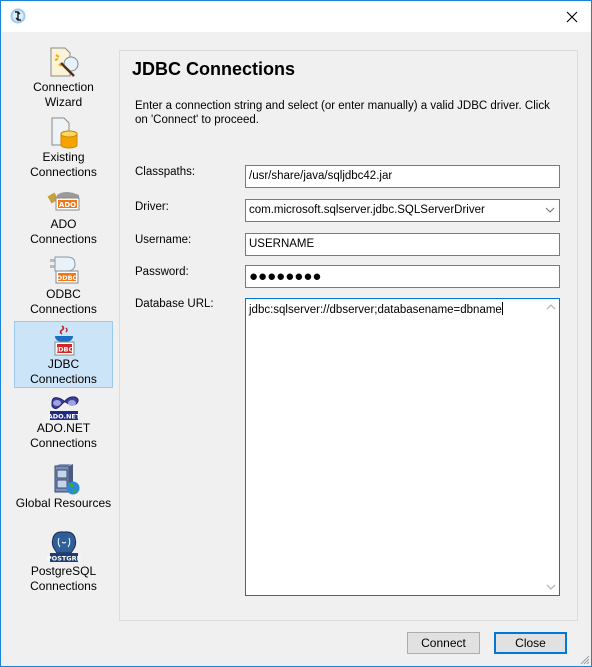 This screenshot has width=592, height=667. I want to click on sidebar-item-odbc-connections: ODBC ODBC Connections, so click(63, 287).